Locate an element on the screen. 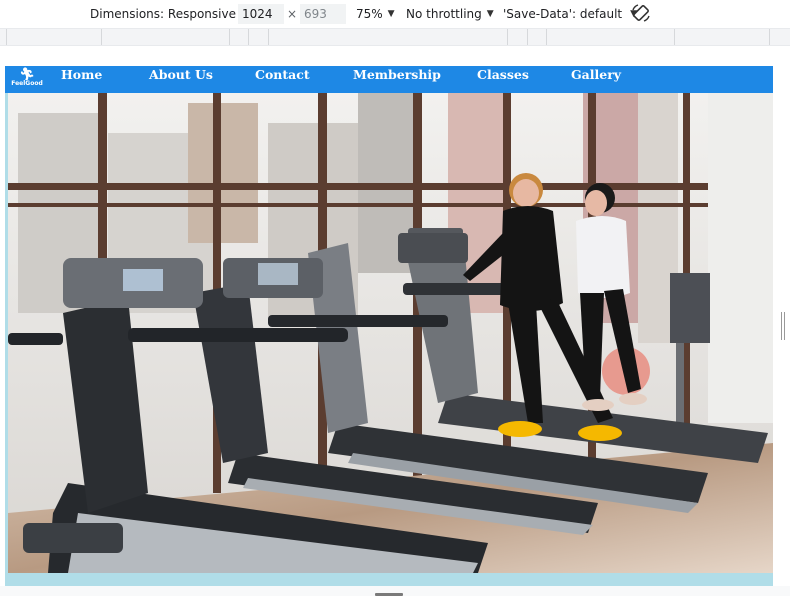 Image resolution: width=790 pixels, height=596 pixels. rotate-icon is located at coordinates (641, 13).